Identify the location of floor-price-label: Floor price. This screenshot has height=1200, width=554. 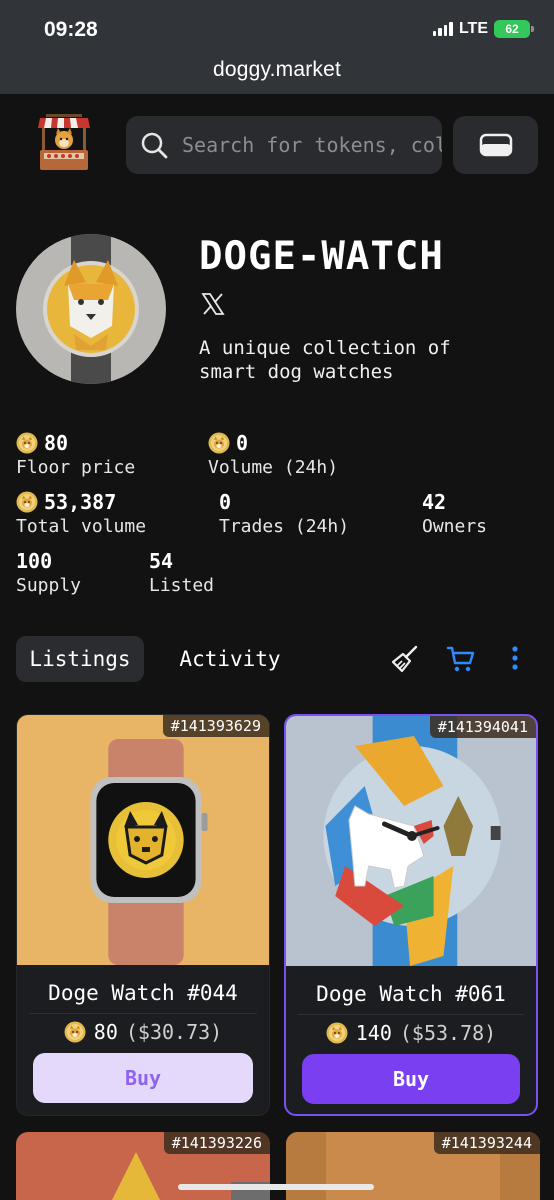
(76, 467).